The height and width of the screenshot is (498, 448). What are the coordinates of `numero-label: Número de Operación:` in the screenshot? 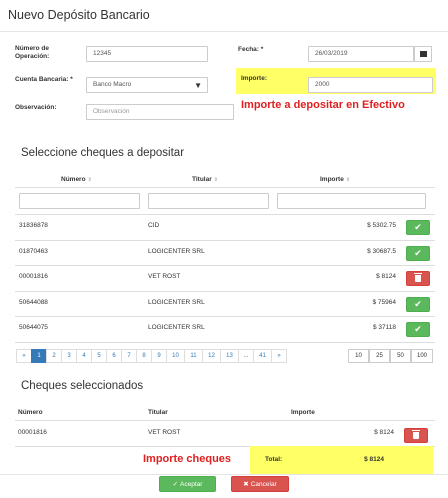 It's located at (32, 52).